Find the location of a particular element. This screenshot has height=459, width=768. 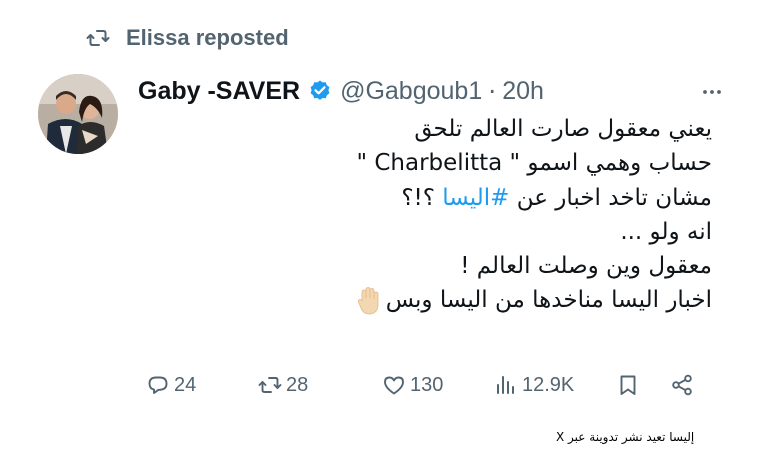

verified-badge-icon is located at coordinates (320, 90).